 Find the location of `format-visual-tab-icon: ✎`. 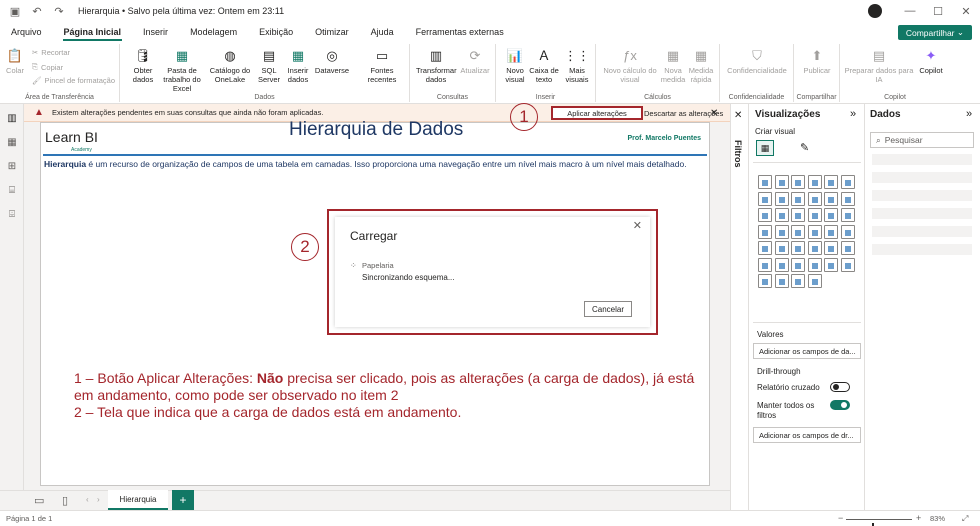

format-visual-tab-icon: ✎ is located at coordinates (804, 147).